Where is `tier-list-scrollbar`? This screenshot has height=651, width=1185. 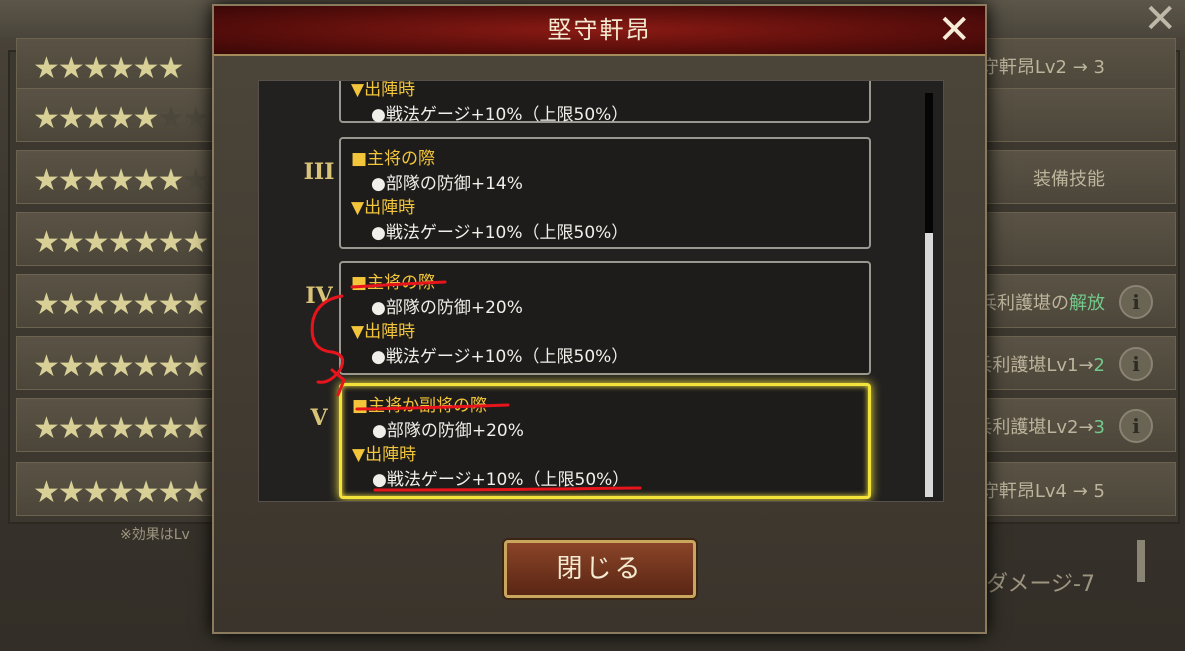
tier-list-scrollbar is located at coordinates (929, 295).